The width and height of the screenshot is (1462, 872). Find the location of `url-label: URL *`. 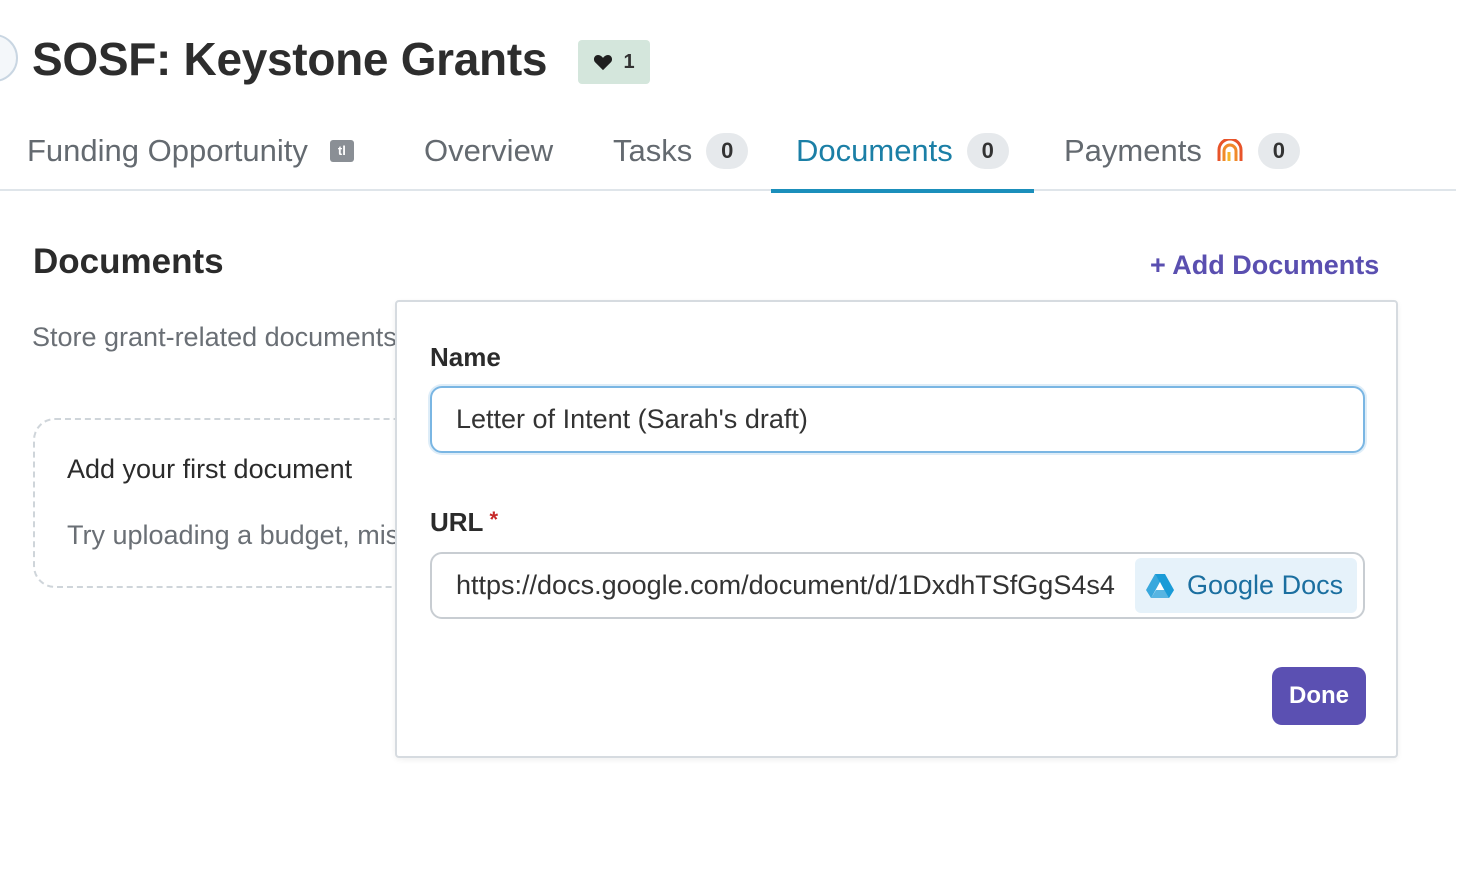

url-label: URL * is located at coordinates (464, 522).